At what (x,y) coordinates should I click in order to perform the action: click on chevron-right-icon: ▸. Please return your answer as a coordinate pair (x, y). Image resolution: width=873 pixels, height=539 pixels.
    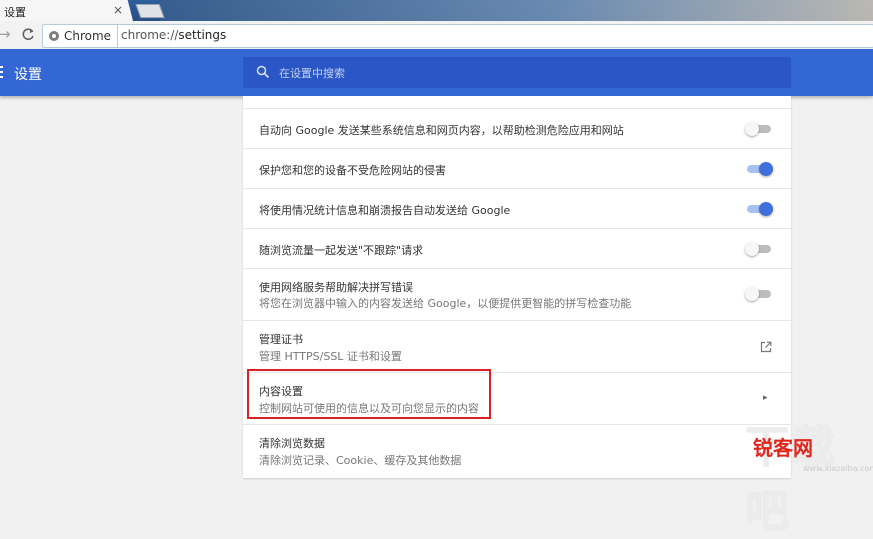
    Looking at the image, I should click on (765, 398).